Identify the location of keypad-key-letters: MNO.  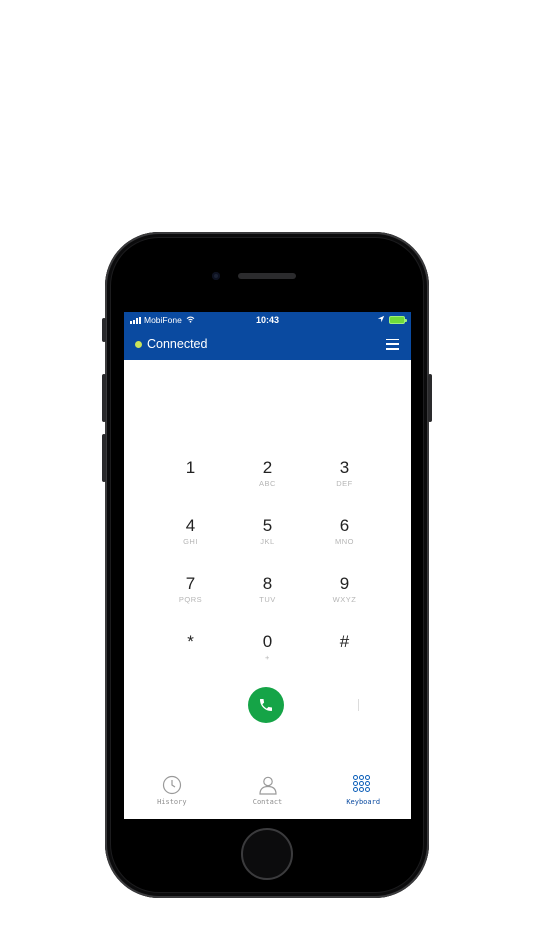
(344, 541).